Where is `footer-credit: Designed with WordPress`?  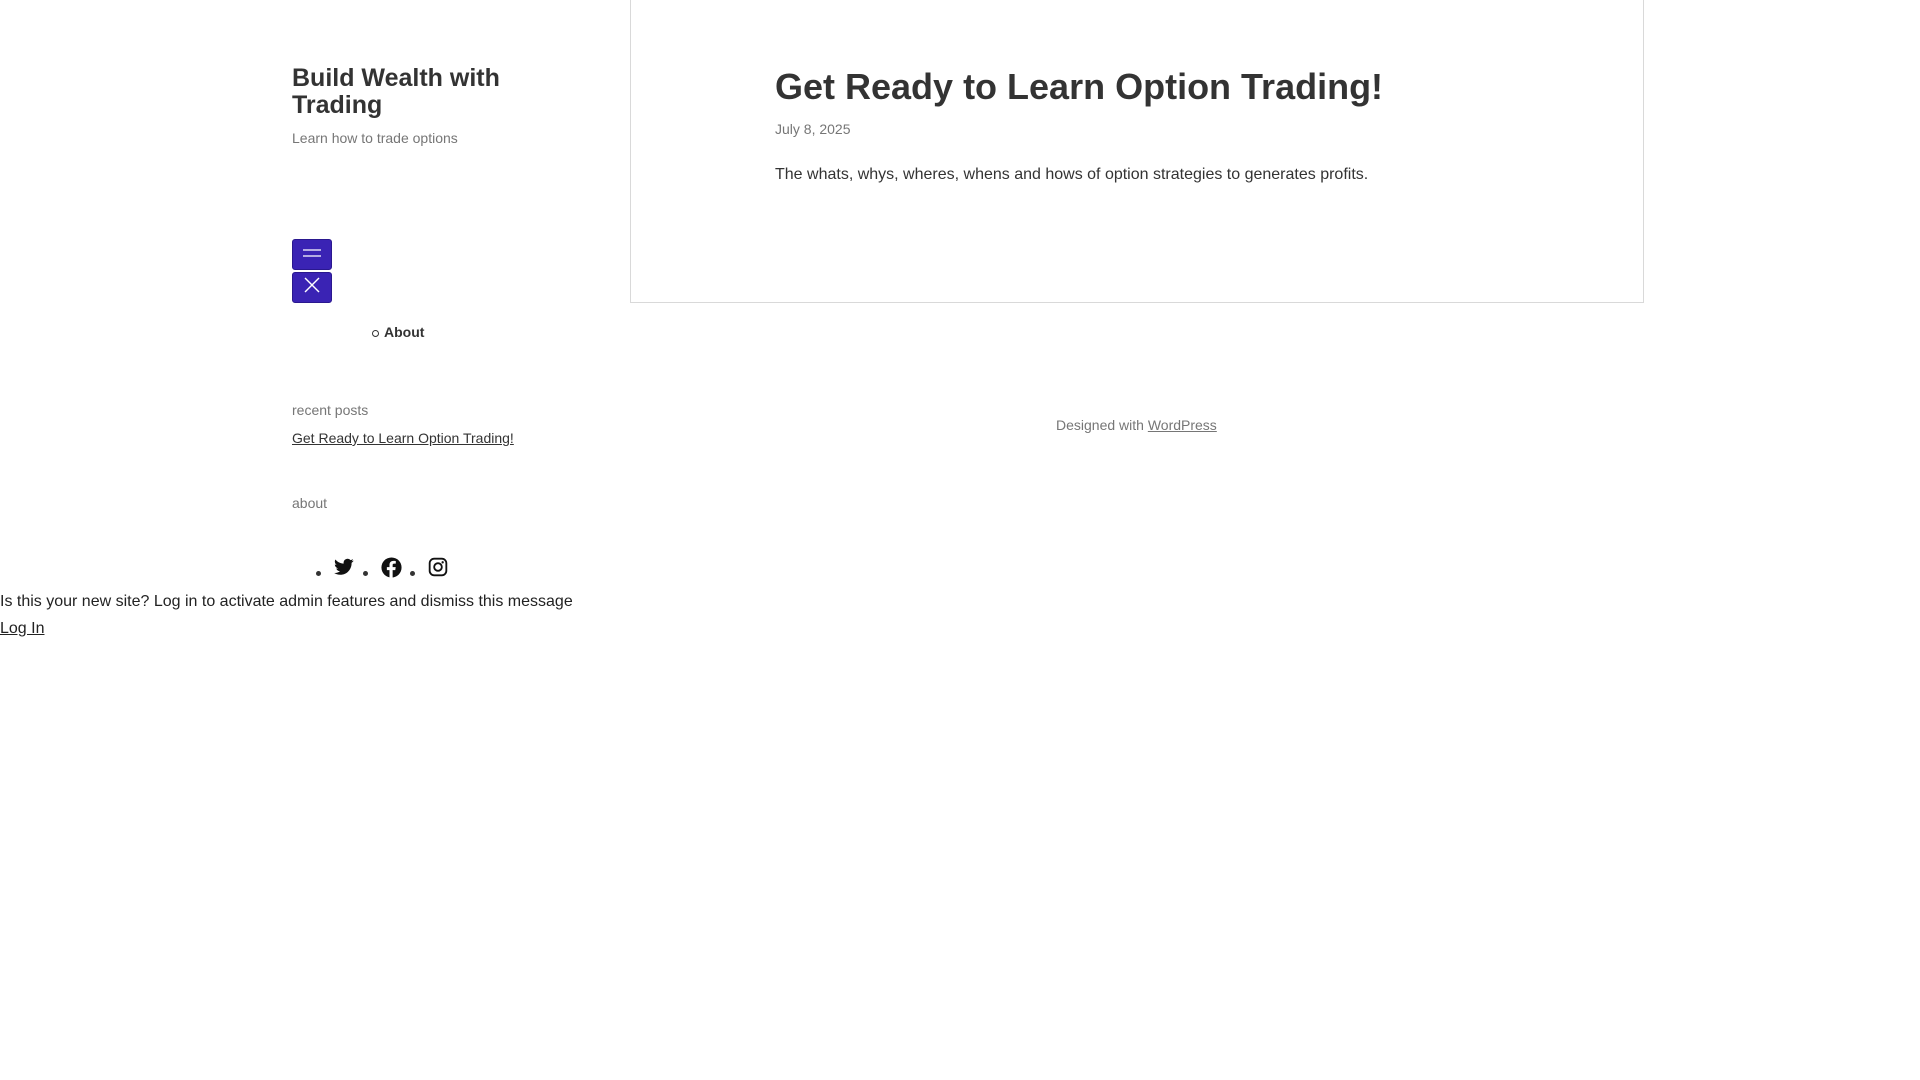
footer-credit: Designed with WordPress is located at coordinates (1136, 425).